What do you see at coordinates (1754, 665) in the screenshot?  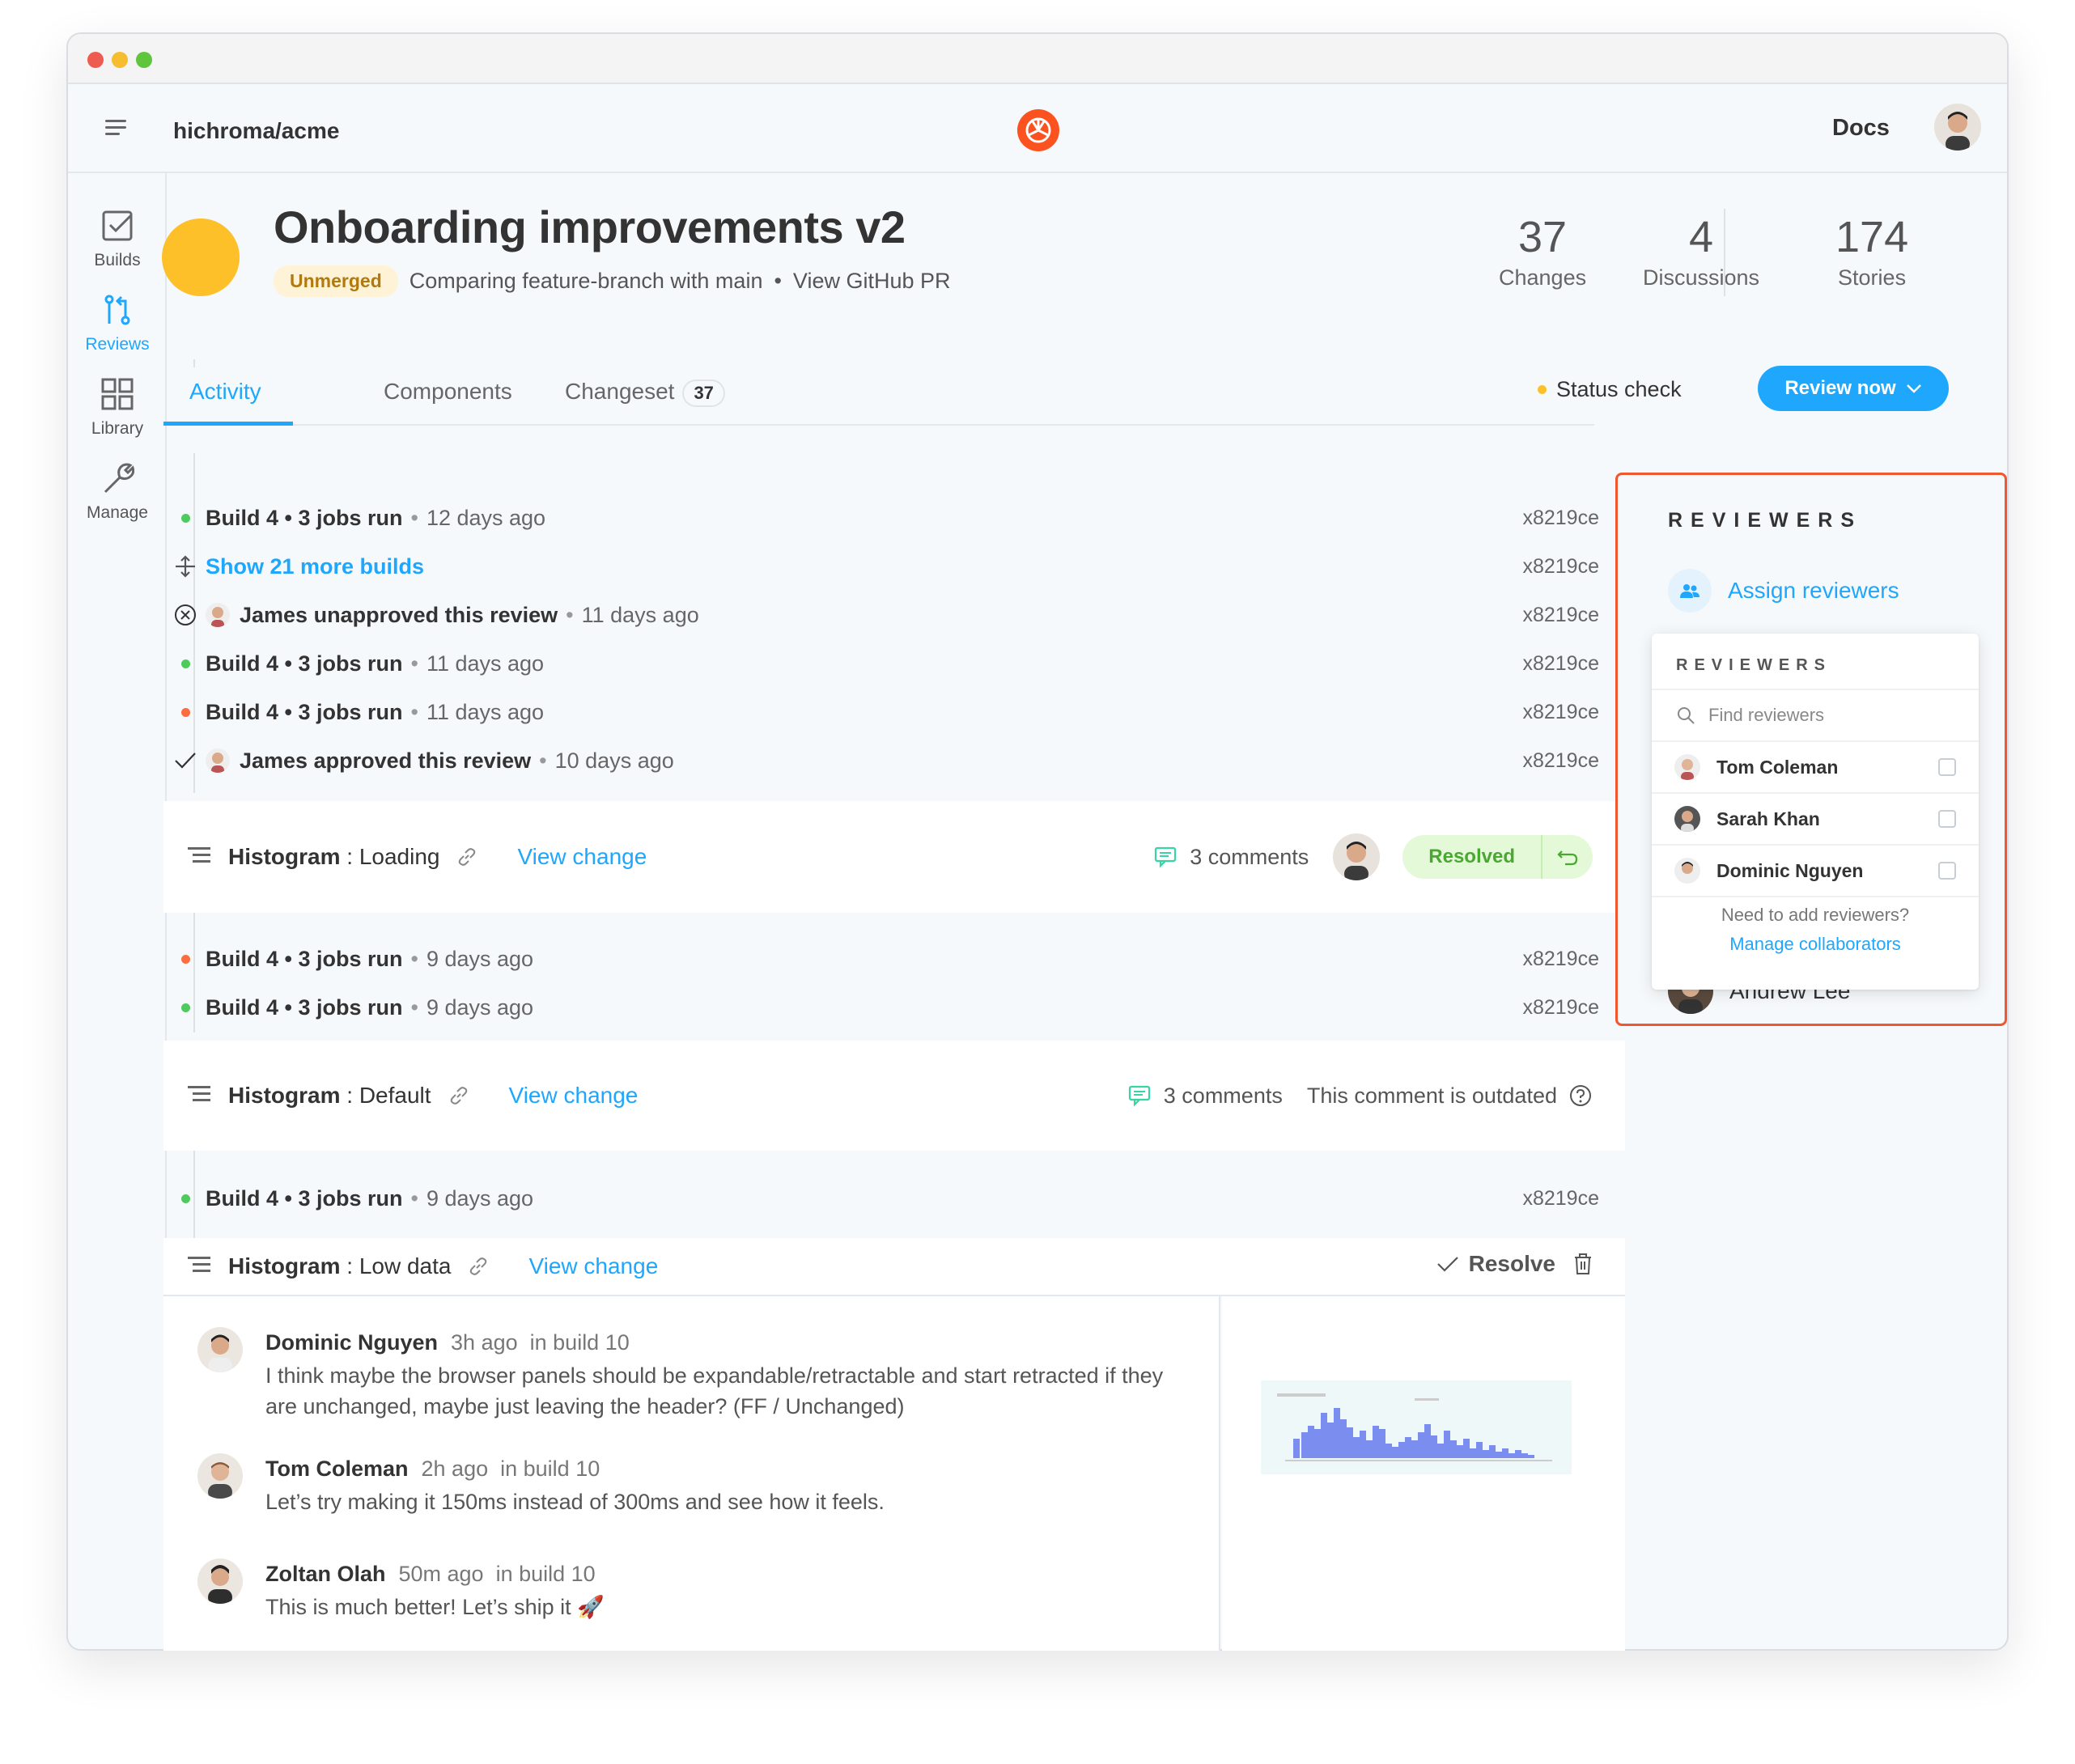 I see `dropdown-heading: REVIEWERS` at bounding box center [1754, 665].